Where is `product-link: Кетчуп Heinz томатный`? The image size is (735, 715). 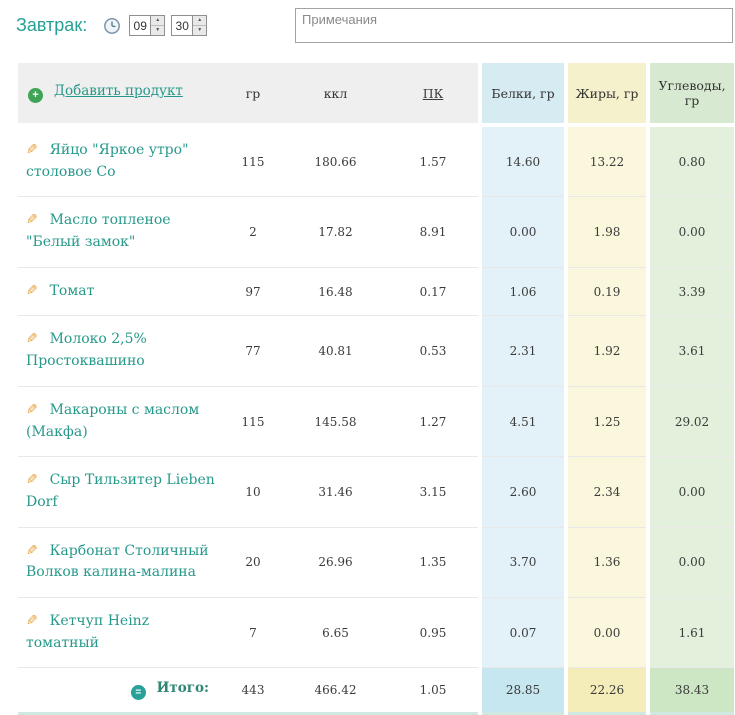 product-link: Кетчуп Heinz томатный is located at coordinates (87, 632).